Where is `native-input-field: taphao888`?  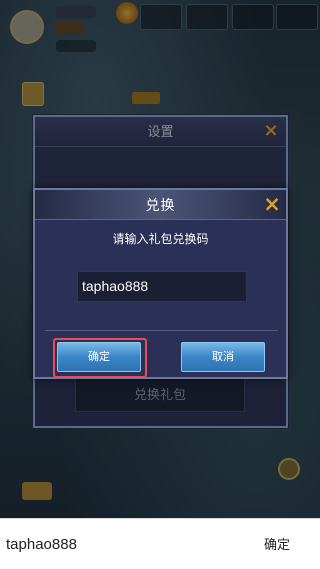 native-input-field: taphao888 is located at coordinates (41, 544).